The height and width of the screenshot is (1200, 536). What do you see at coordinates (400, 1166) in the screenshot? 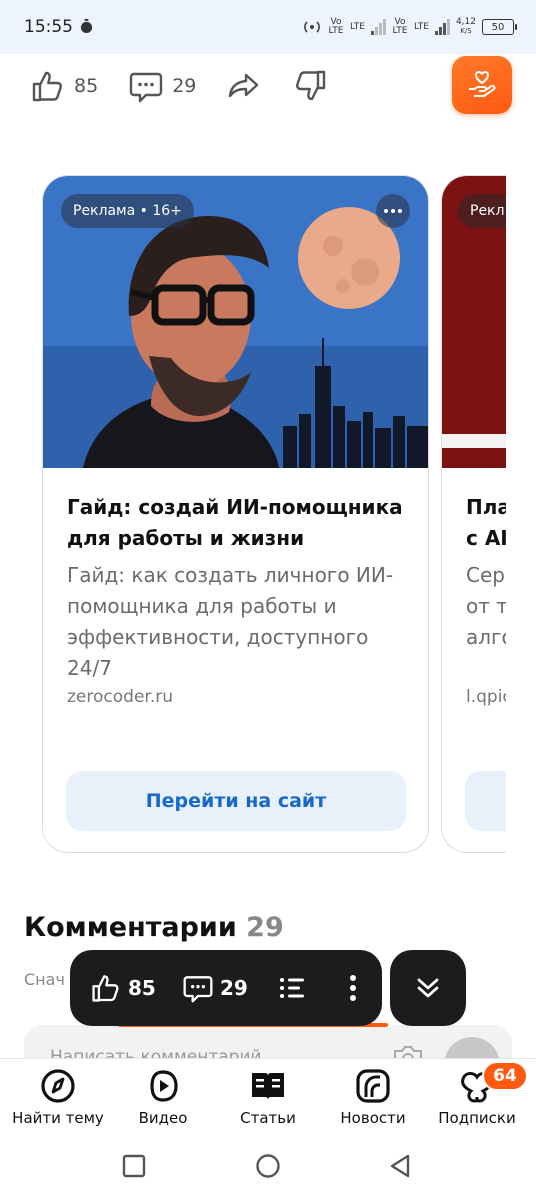
I see `back-icon` at bounding box center [400, 1166].